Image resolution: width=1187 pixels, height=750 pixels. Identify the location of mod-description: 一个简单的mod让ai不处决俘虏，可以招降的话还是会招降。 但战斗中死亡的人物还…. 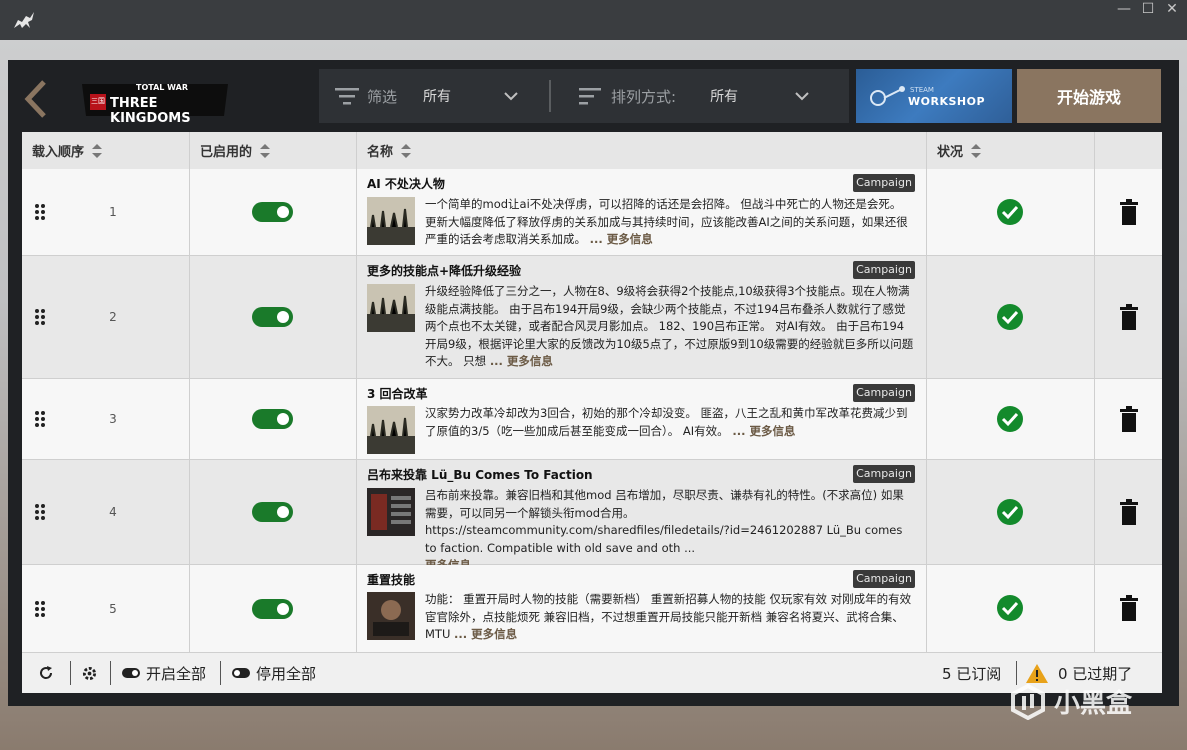
(670, 222).